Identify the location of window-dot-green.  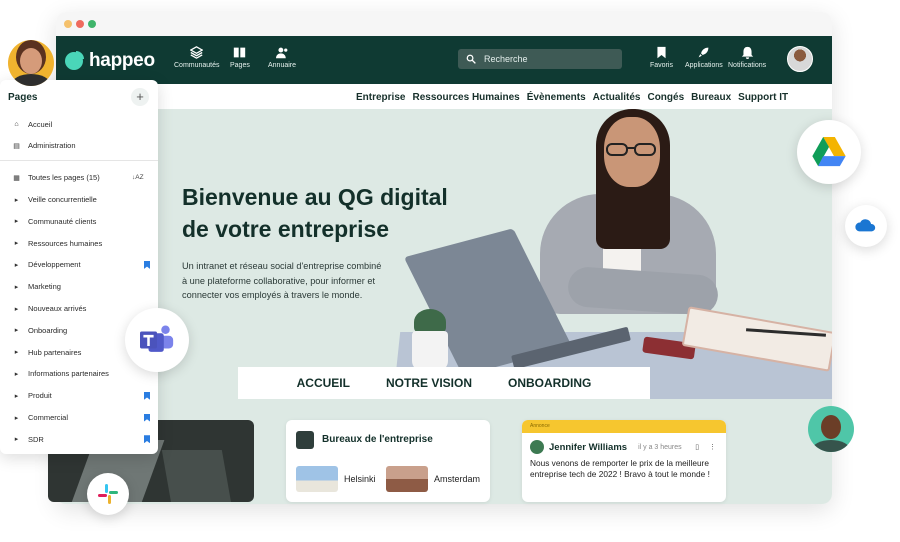
(92, 24).